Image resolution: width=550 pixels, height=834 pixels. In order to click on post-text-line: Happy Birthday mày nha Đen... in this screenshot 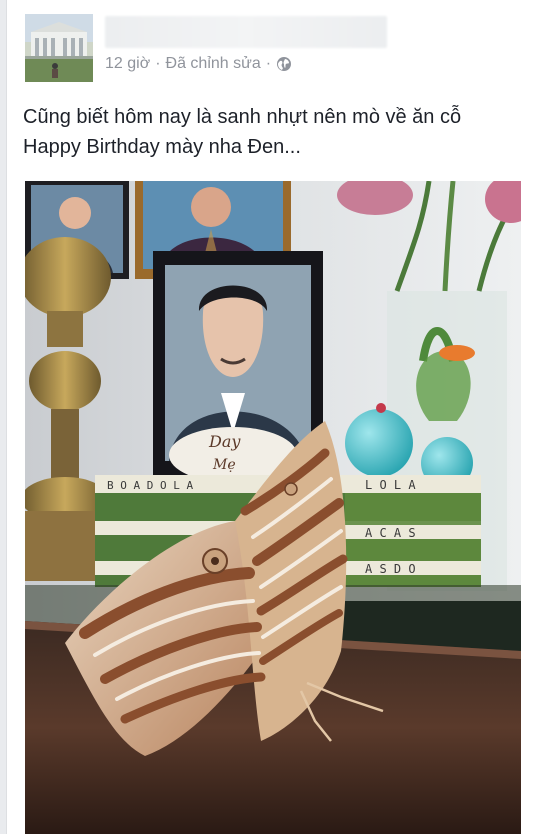, I will do `click(162, 147)`.